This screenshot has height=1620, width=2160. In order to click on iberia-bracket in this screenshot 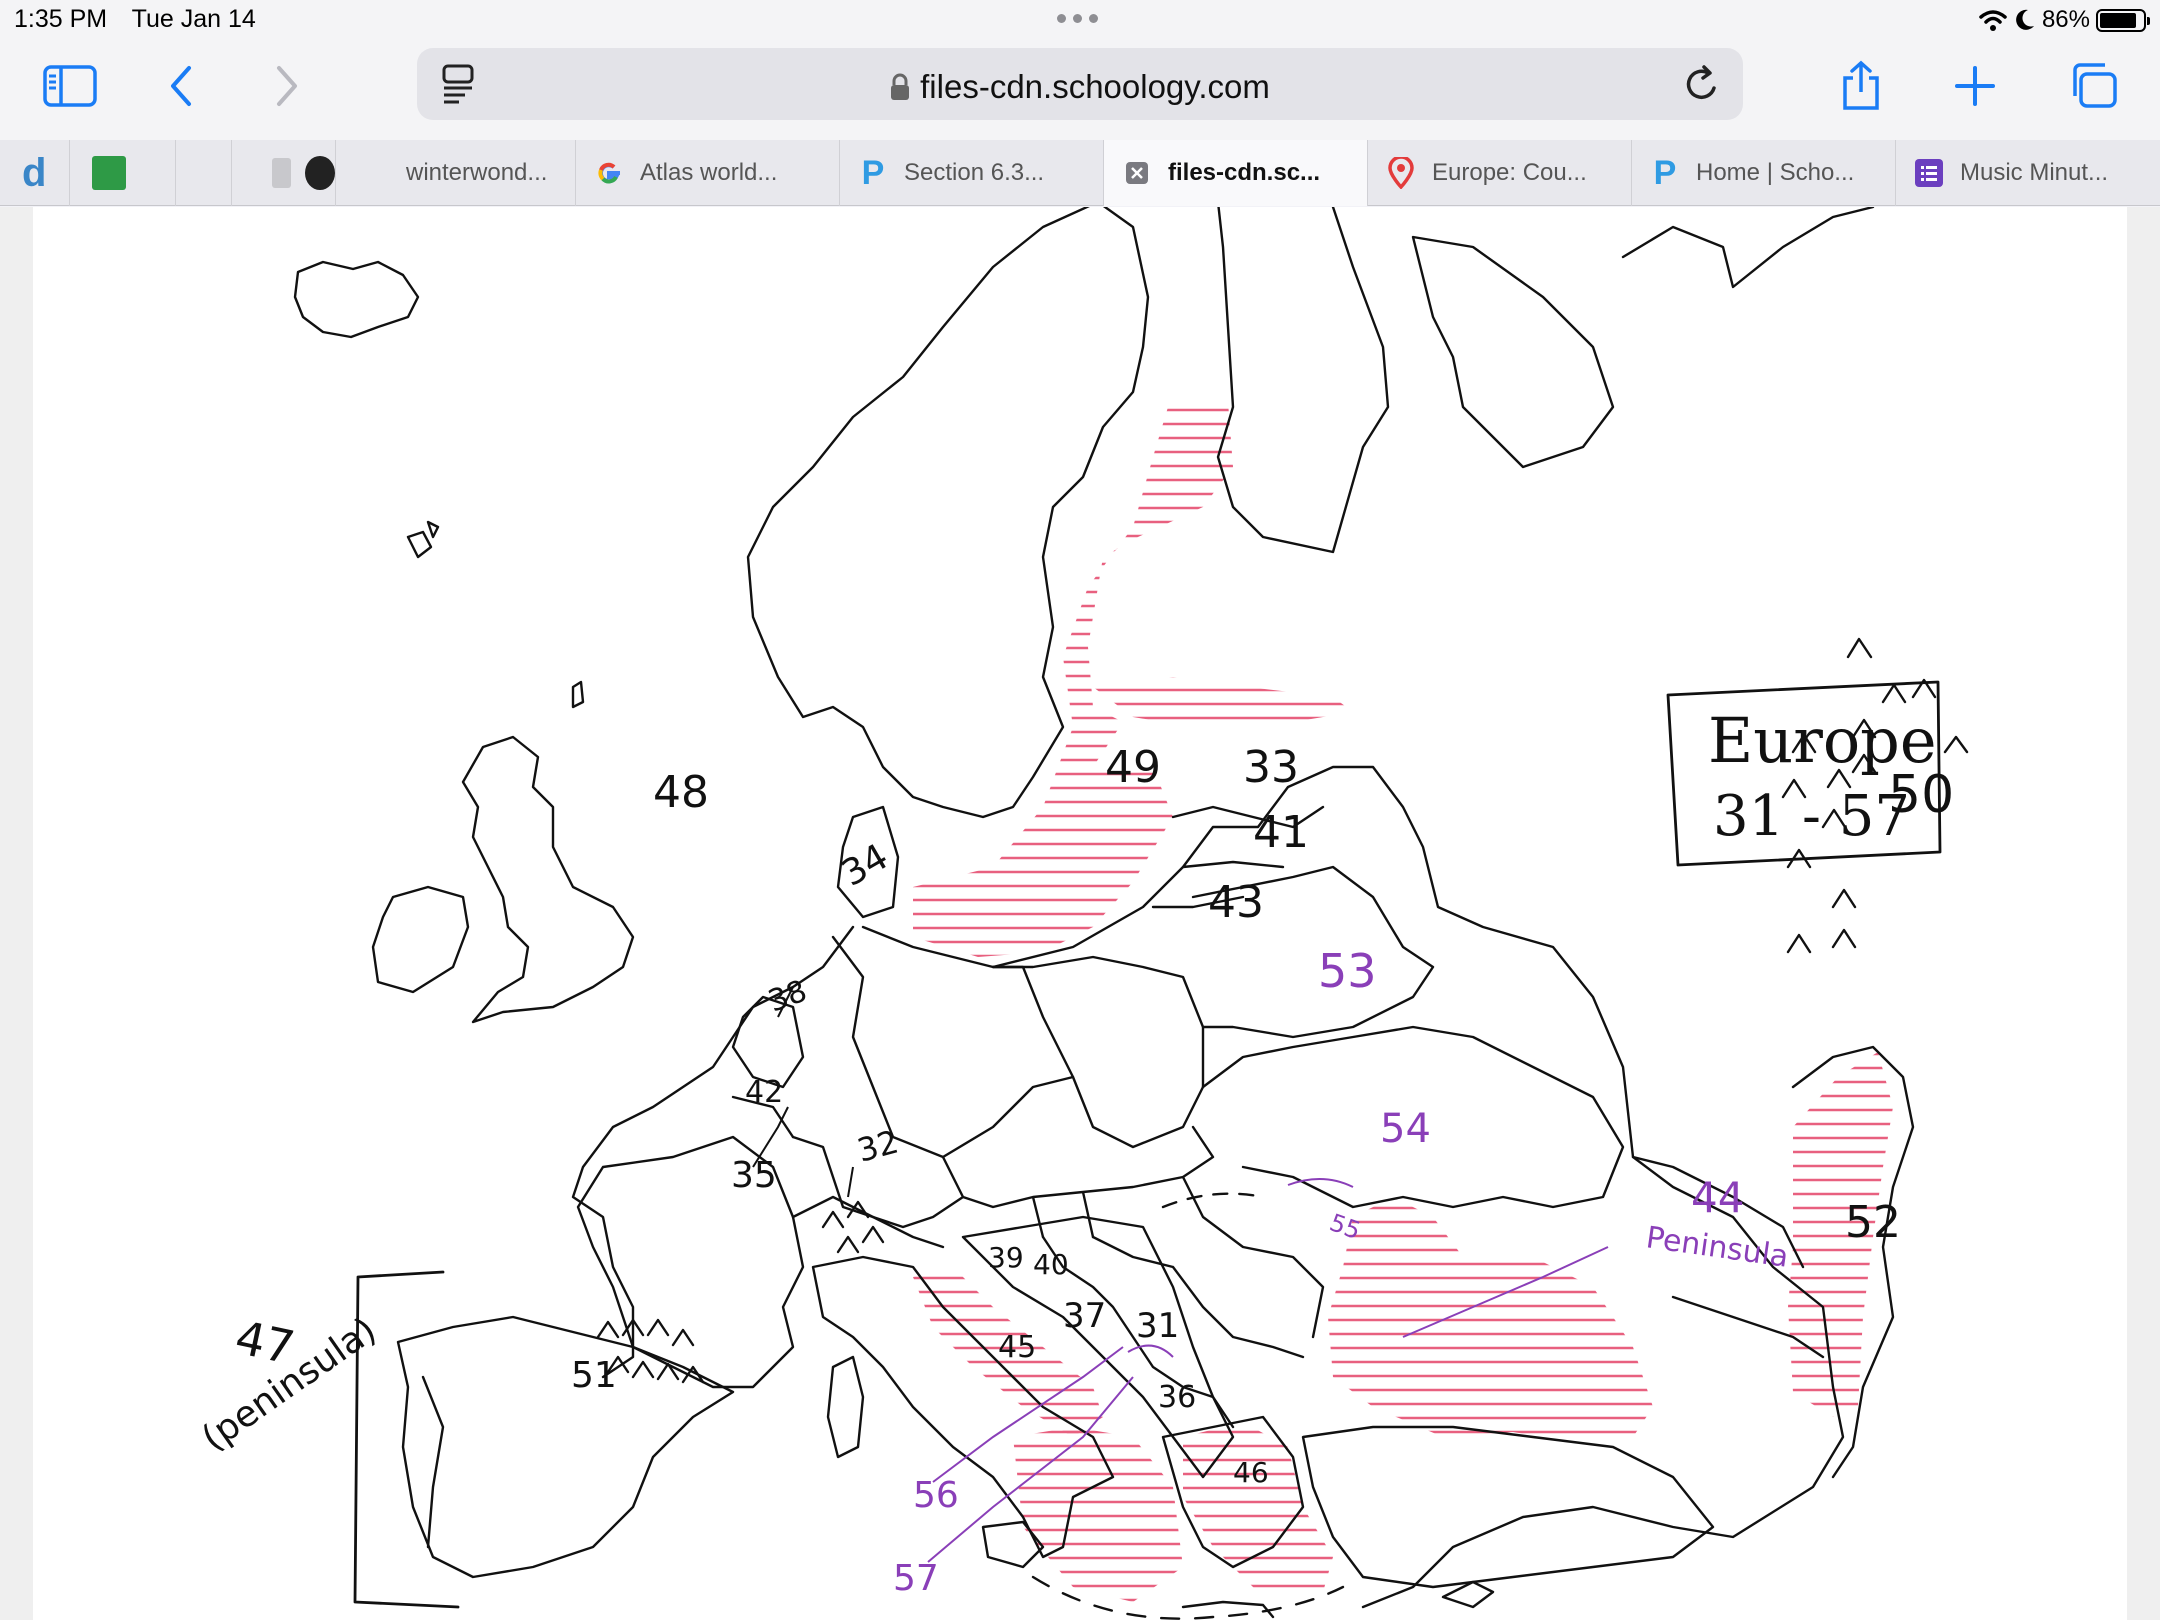, I will do `click(406, 1439)`.